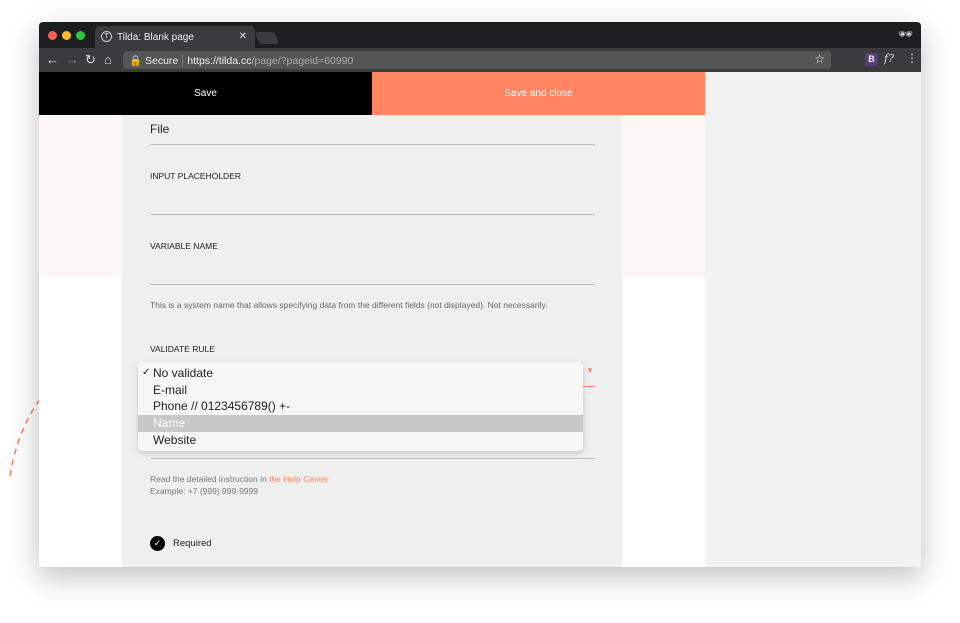  What do you see at coordinates (90, 60) in the screenshot?
I see `reload-icon: ↻` at bounding box center [90, 60].